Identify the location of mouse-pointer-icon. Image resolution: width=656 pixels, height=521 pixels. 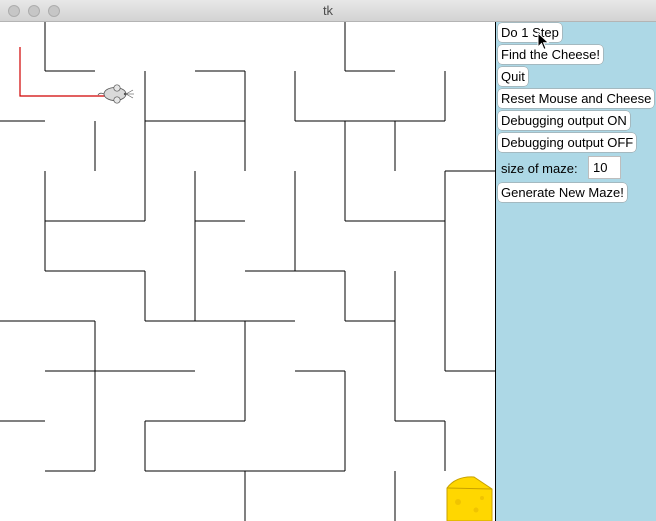
(543, 41).